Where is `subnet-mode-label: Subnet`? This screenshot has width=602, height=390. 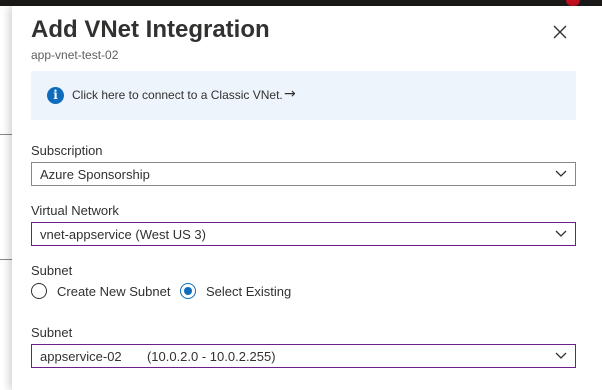
subnet-mode-label: Subnet is located at coordinates (52, 270).